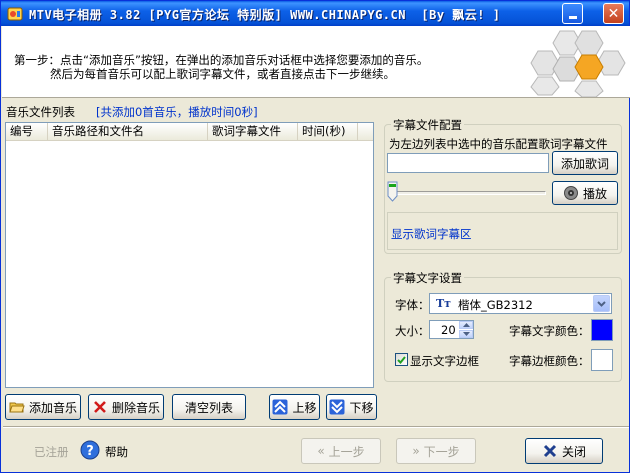 This screenshot has width=630, height=473. What do you see at coordinates (572, 17) in the screenshot?
I see `minimize-icon` at bounding box center [572, 17].